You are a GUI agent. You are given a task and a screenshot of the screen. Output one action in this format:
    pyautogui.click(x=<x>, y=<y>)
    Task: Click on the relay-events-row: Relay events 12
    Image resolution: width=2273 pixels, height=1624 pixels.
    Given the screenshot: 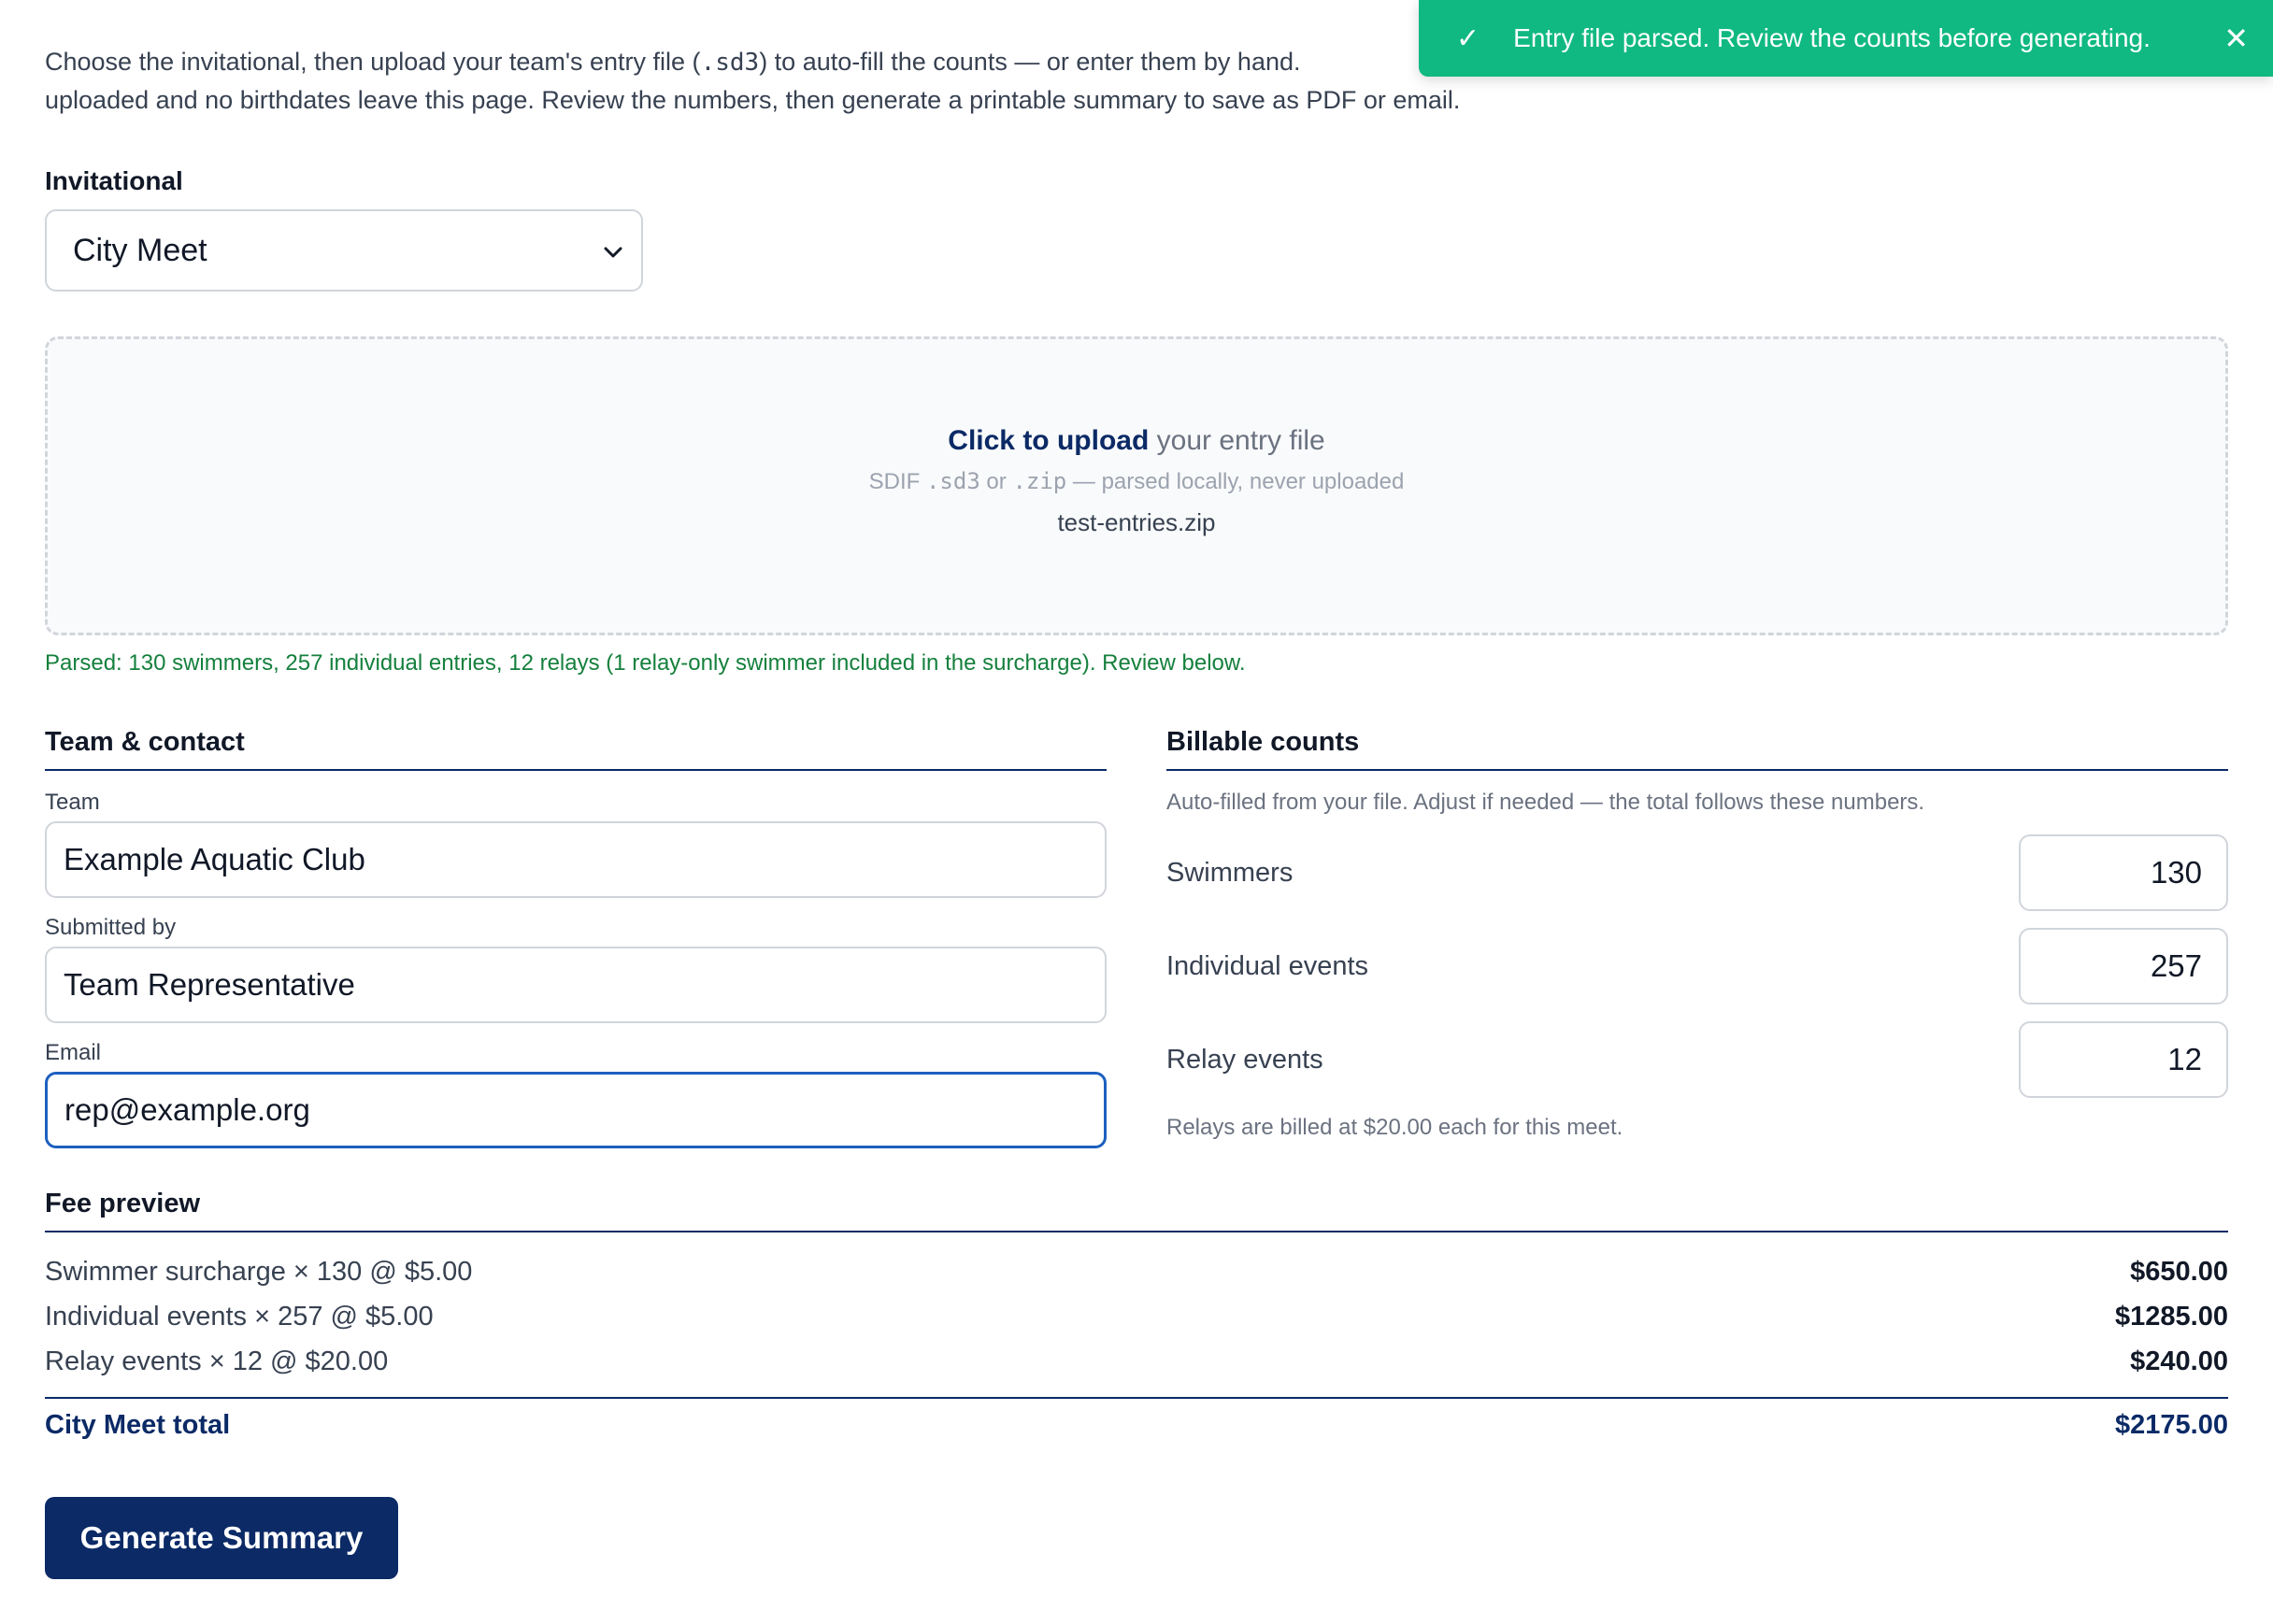 What is the action you would take?
    pyautogui.click(x=1697, y=1059)
    